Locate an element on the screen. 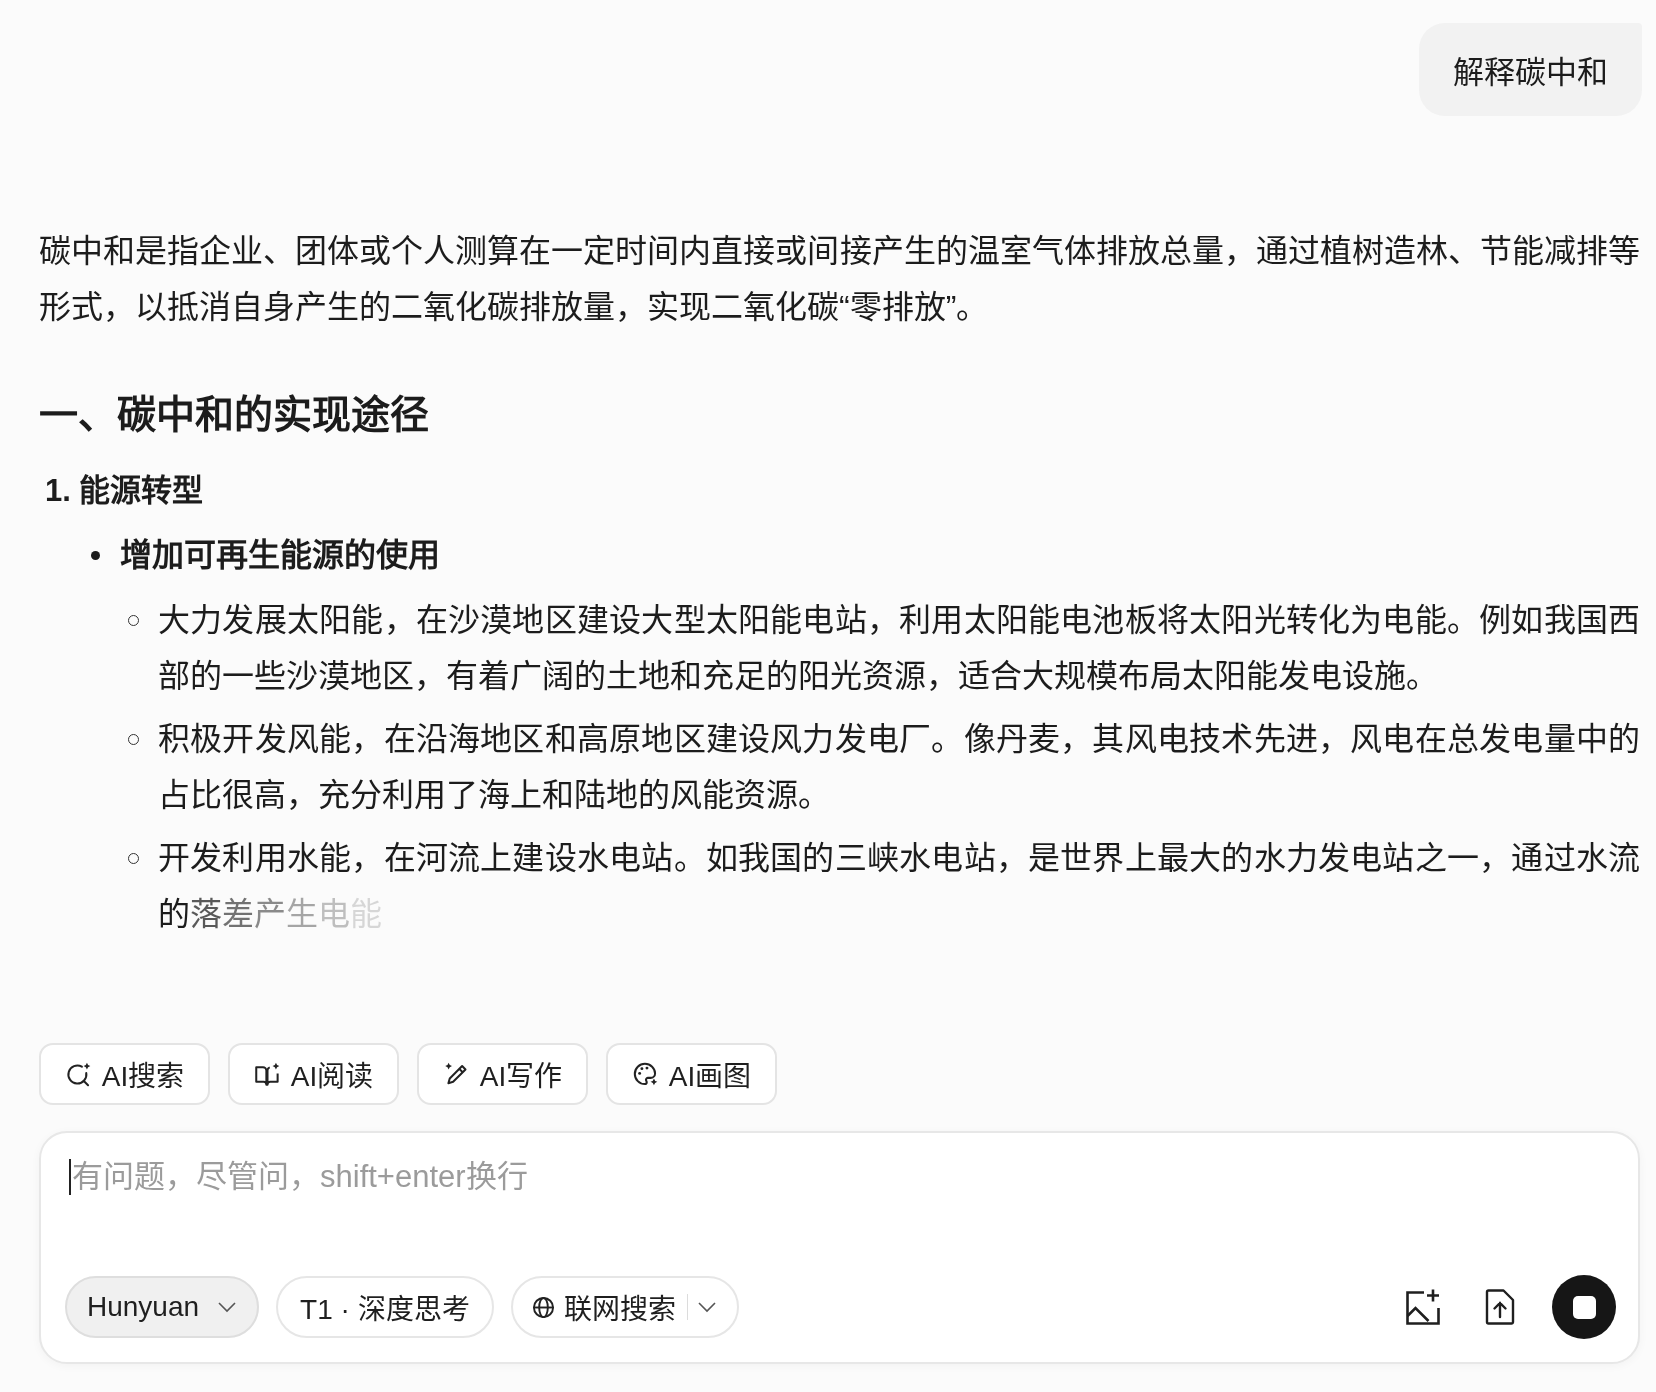 The width and height of the screenshot is (1656, 1392). web-search-label: 联网搜索 is located at coordinates (619, 1310).